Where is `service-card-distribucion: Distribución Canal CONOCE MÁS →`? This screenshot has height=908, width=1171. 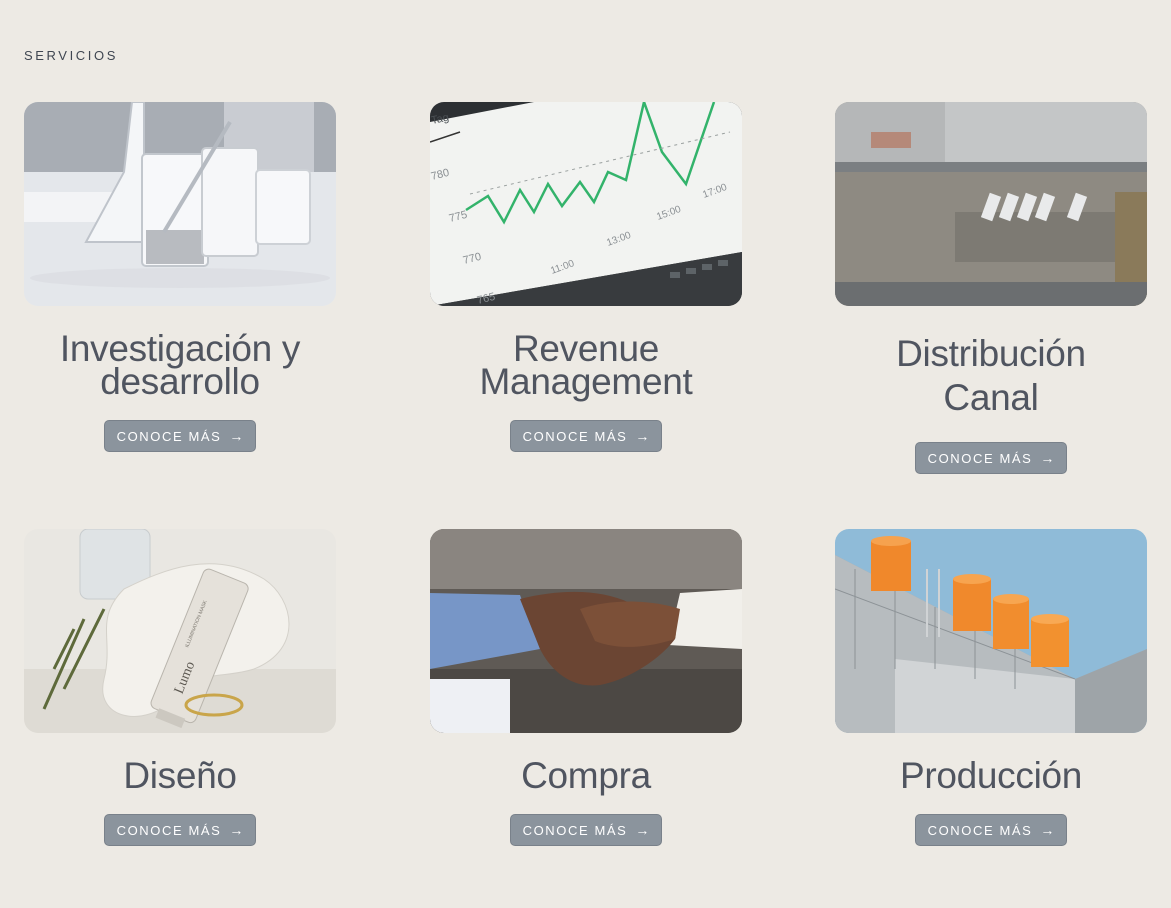 service-card-distribucion: Distribución Canal CONOCE MÁS → is located at coordinates (991, 288).